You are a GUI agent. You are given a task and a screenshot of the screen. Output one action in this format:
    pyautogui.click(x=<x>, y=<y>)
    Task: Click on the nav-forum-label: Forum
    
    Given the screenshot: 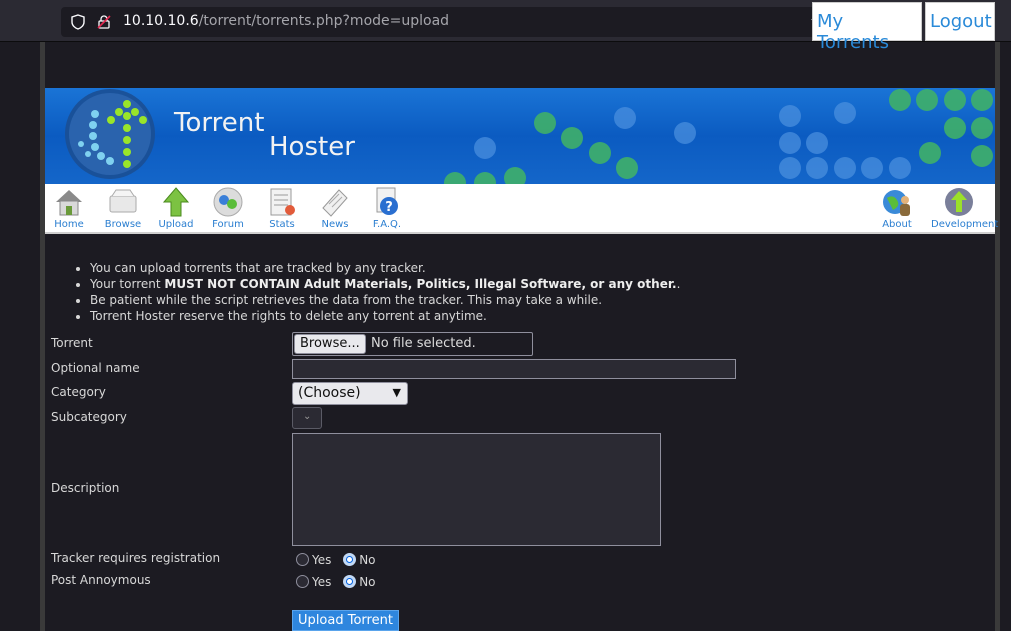 What is the action you would take?
    pyautogui.click(x=228, y=224)
    